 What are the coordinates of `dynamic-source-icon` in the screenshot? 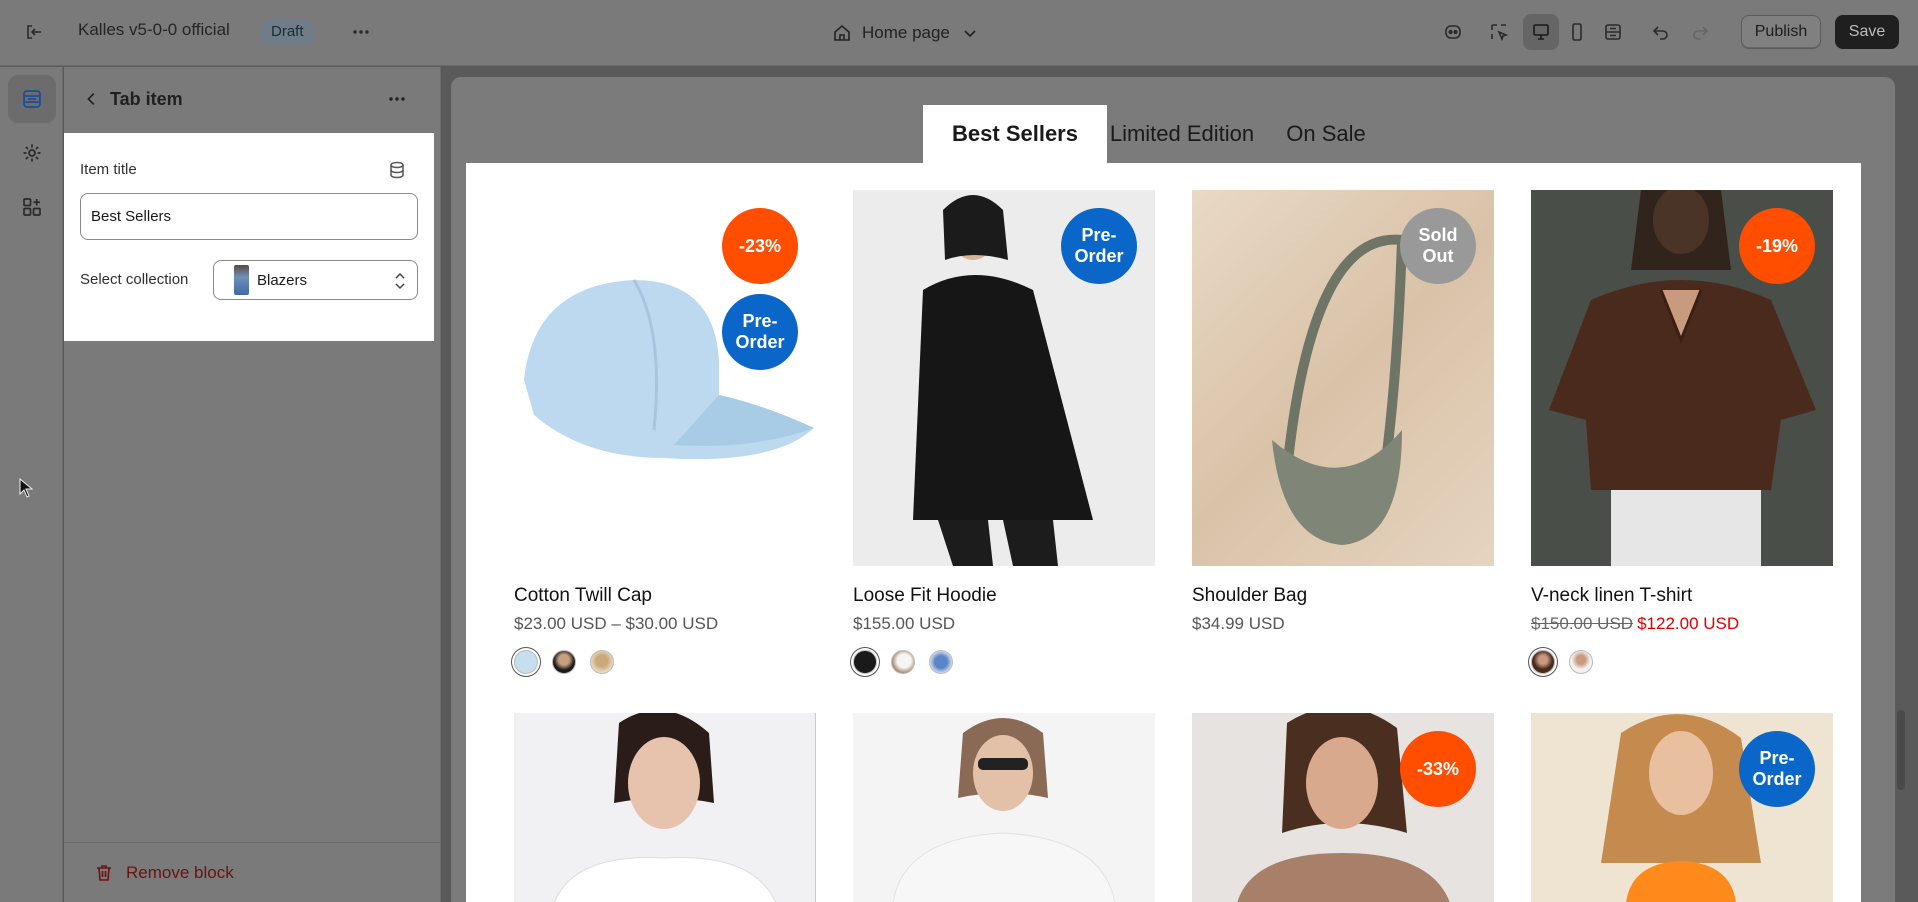 It's located at (397, 170).